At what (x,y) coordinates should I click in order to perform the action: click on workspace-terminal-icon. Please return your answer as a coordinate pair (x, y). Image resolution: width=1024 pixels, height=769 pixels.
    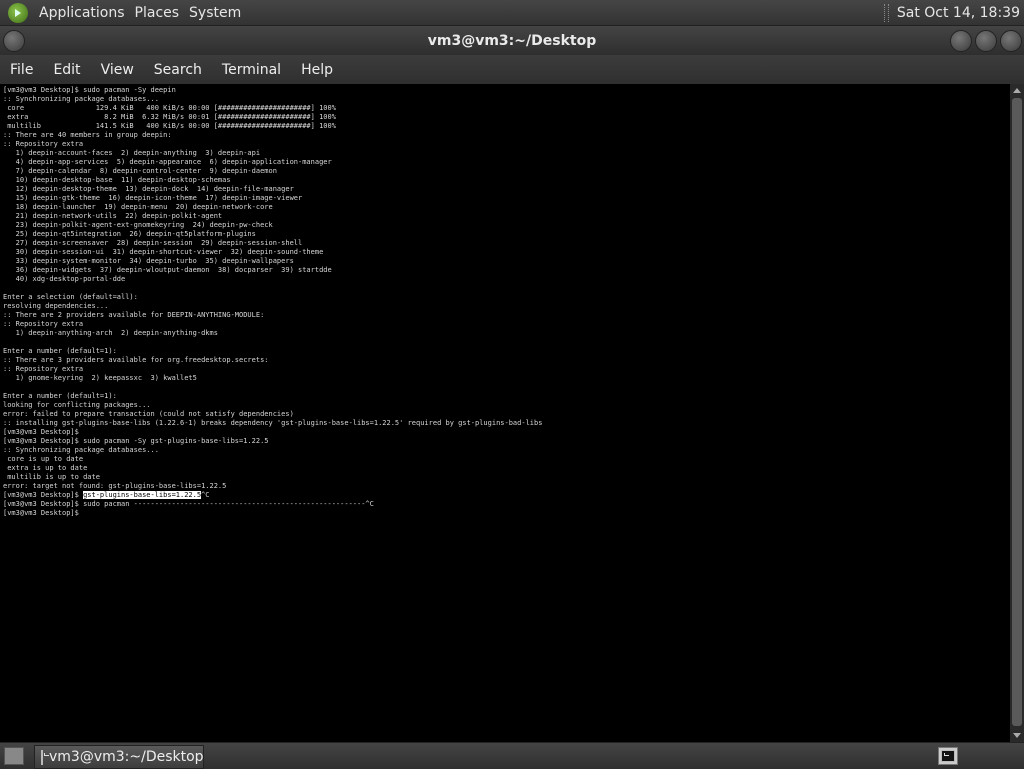
    Looking at the image, I should click on (948, 756).